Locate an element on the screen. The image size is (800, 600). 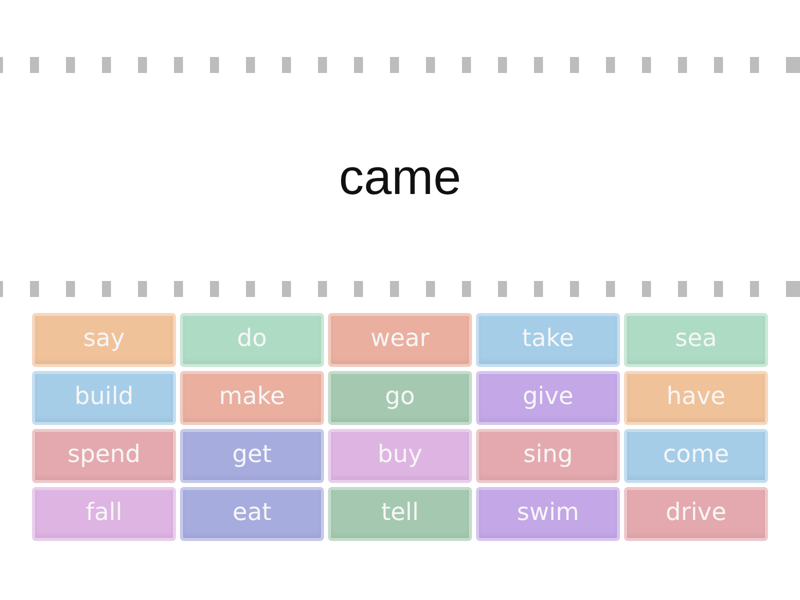
answer-tile: spend is located at coordinates (104, 456).